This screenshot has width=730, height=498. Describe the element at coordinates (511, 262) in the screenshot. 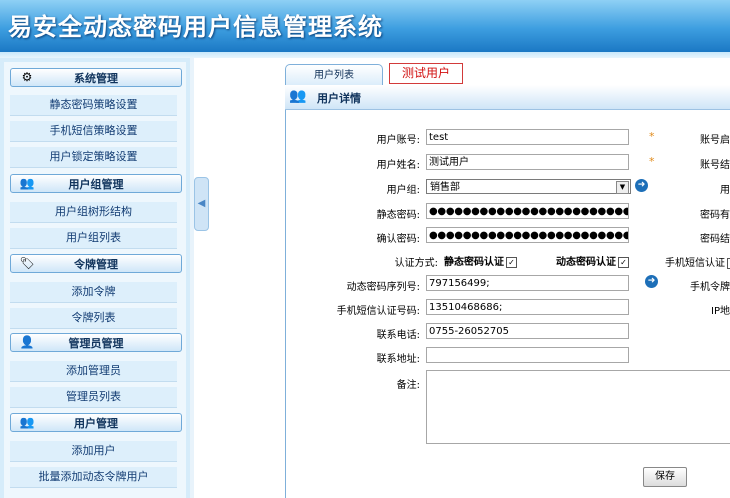

I see `auth-static-checkbox: ✓` at that location.